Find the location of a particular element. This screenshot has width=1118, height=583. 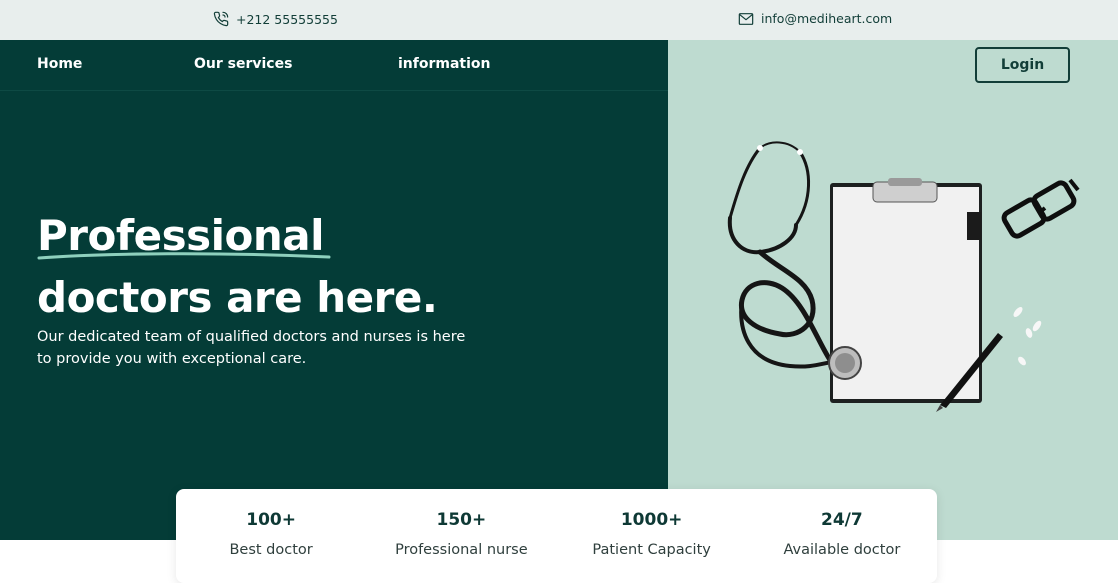

stat-label: Professional nurse is located at coordinates (461, 550).